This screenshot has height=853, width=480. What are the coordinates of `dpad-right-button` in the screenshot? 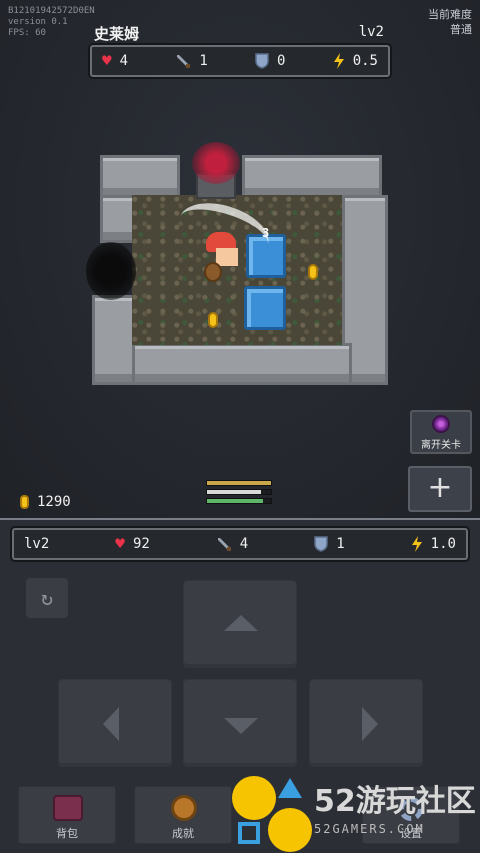 It's located at (366, 723).